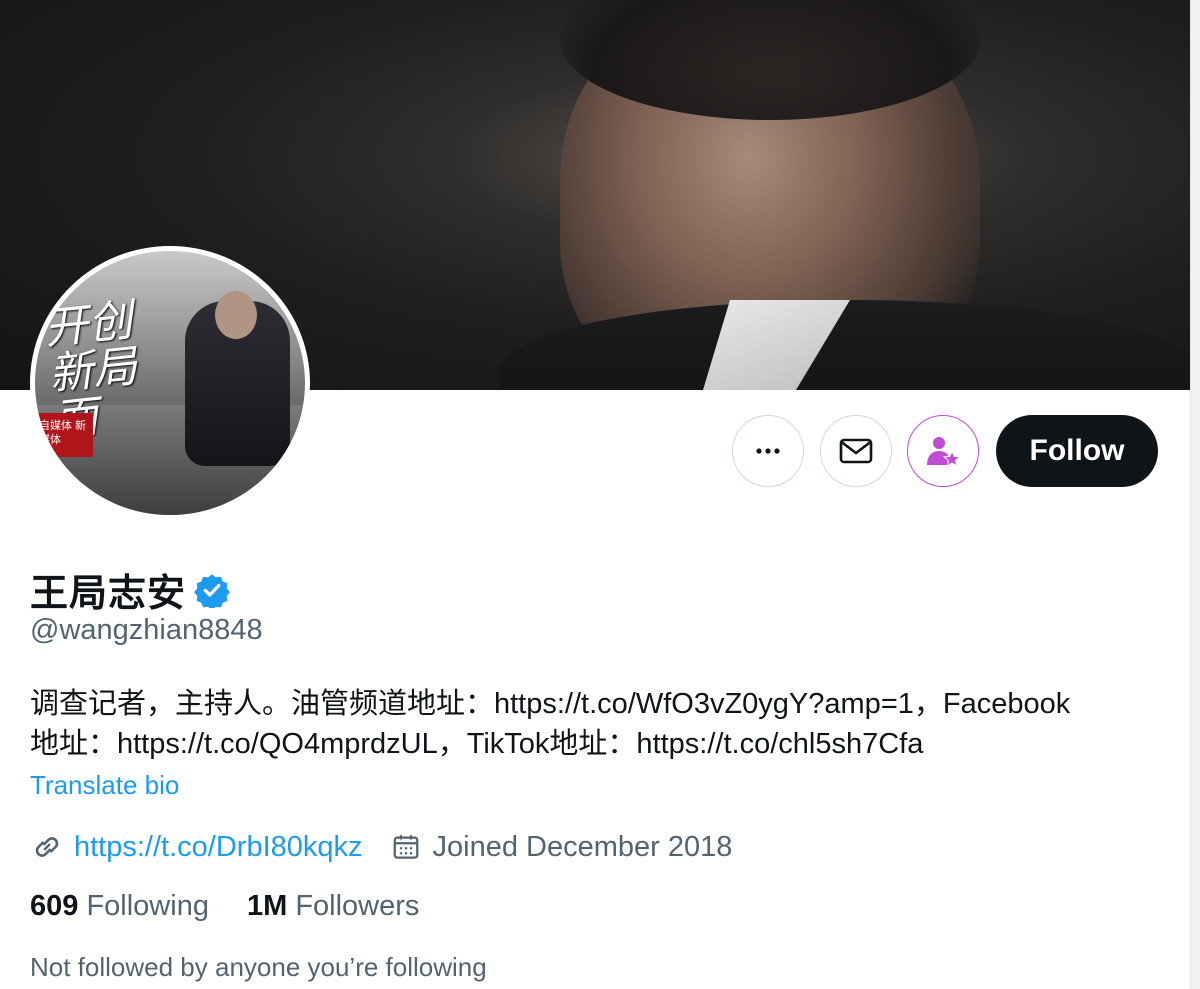  What do you see at coordinates (218, 847) in the screenshot?
I see `website-link: https://t.co/DrbI80kqkz` at bounding box center [218, 847].